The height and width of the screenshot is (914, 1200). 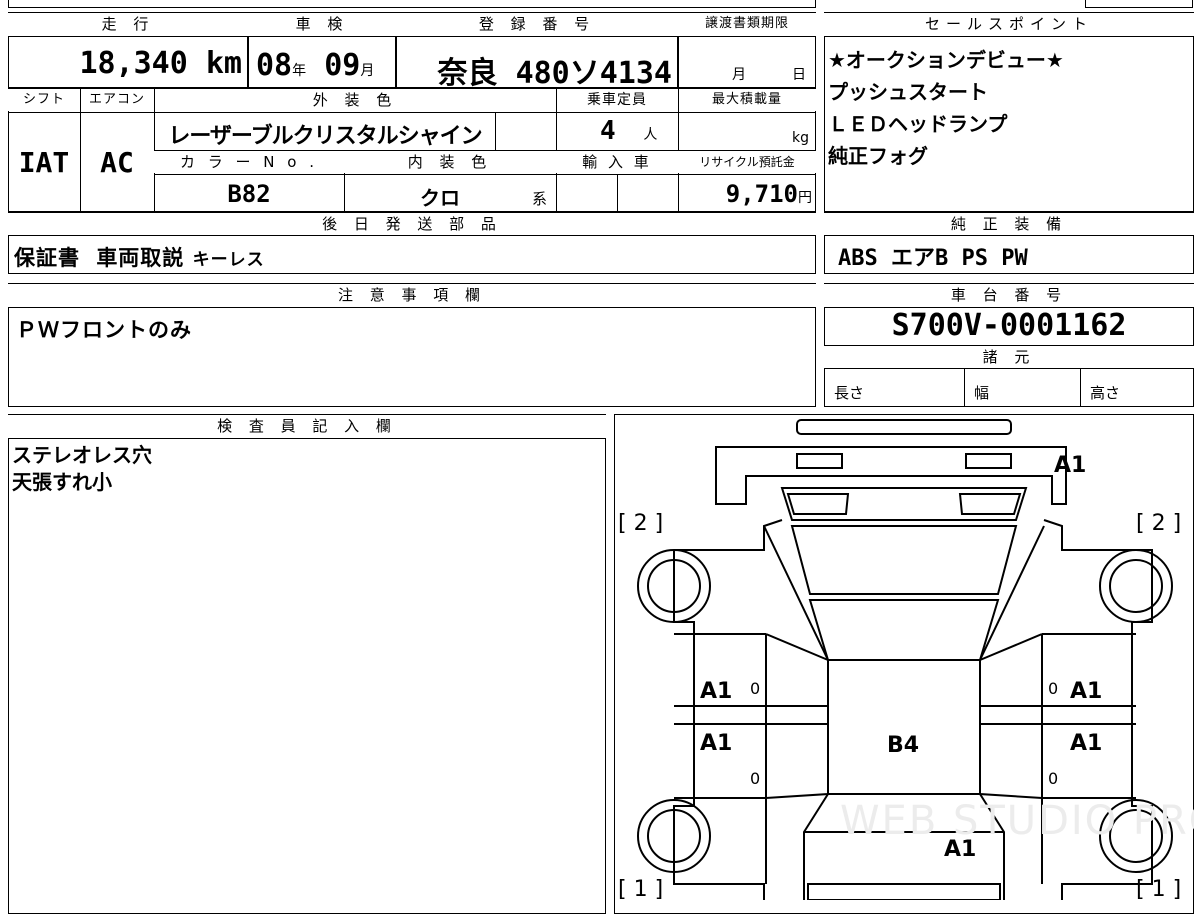 What do you see at coordinates (104, 330) in the screenshot?
I see `notes-value: ＰＷフロントのみ` at bounding box center [104, 330].